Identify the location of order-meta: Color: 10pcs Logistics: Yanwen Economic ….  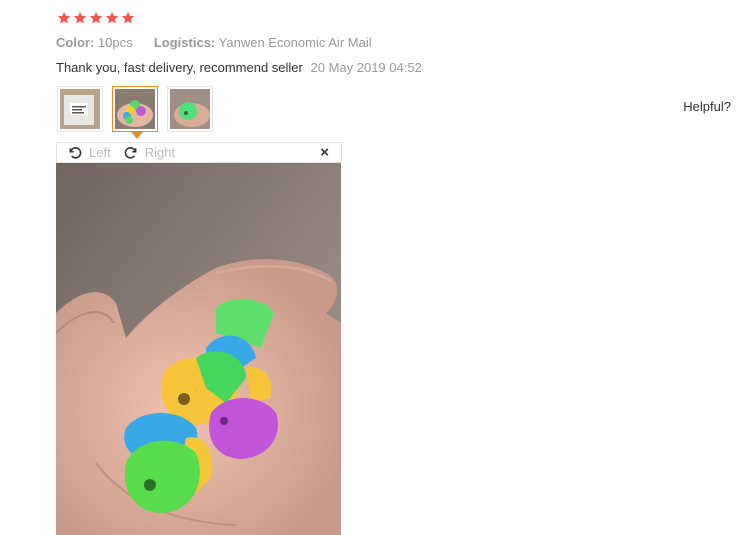
(214, 42).